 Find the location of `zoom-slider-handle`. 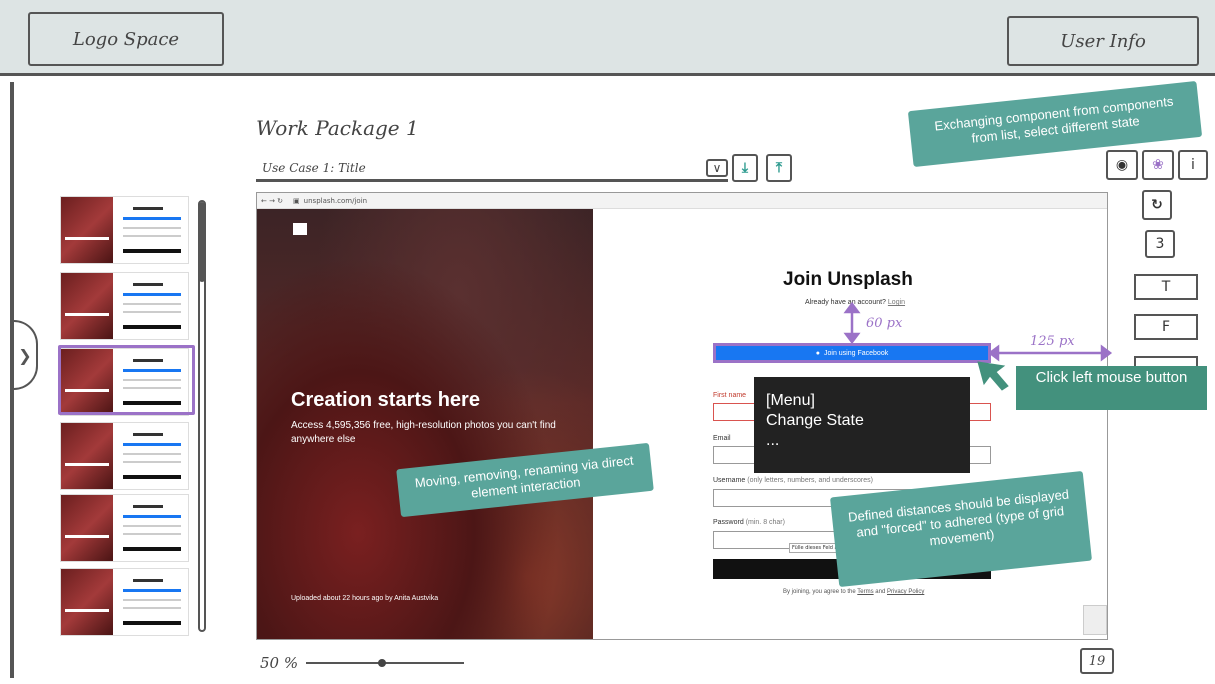

zoom-slider-handle is located at coordinates (382, 663).